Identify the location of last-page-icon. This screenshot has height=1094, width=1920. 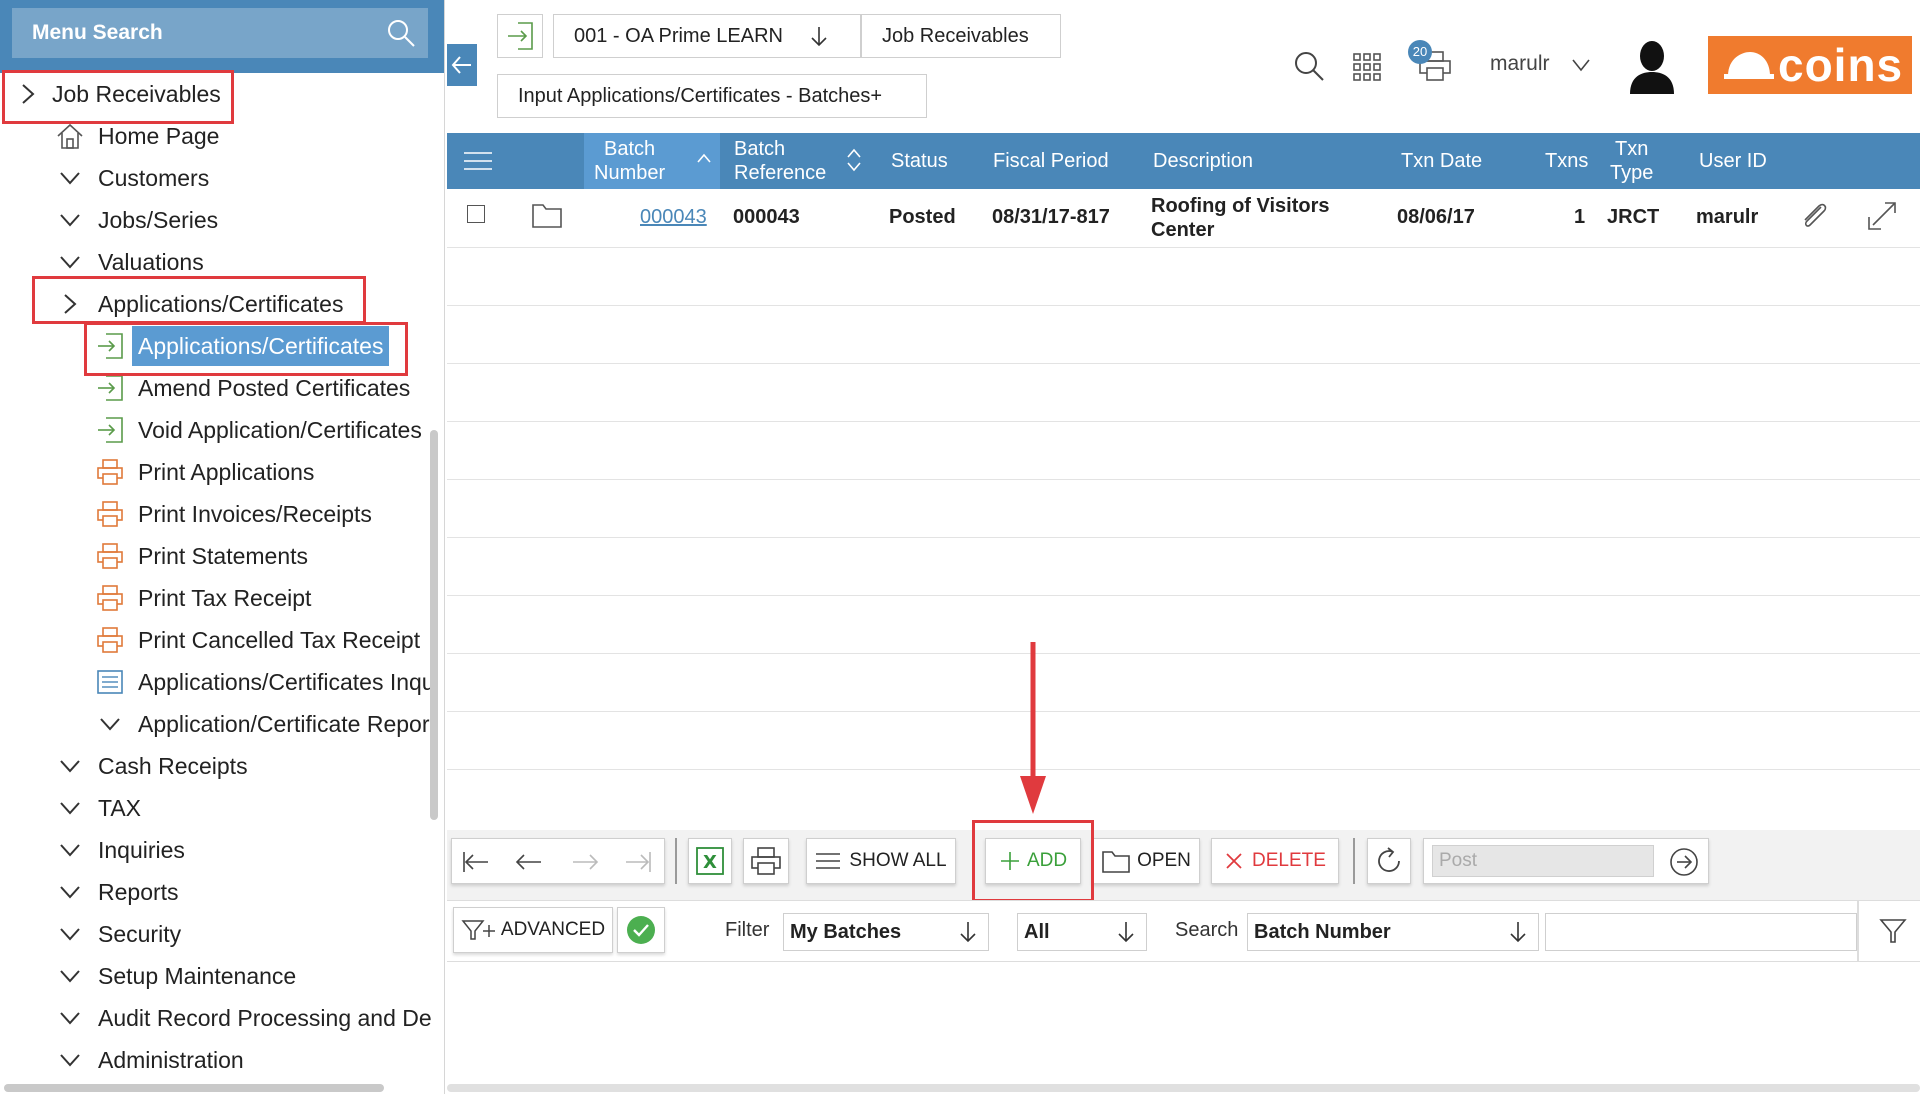
(639, 862).